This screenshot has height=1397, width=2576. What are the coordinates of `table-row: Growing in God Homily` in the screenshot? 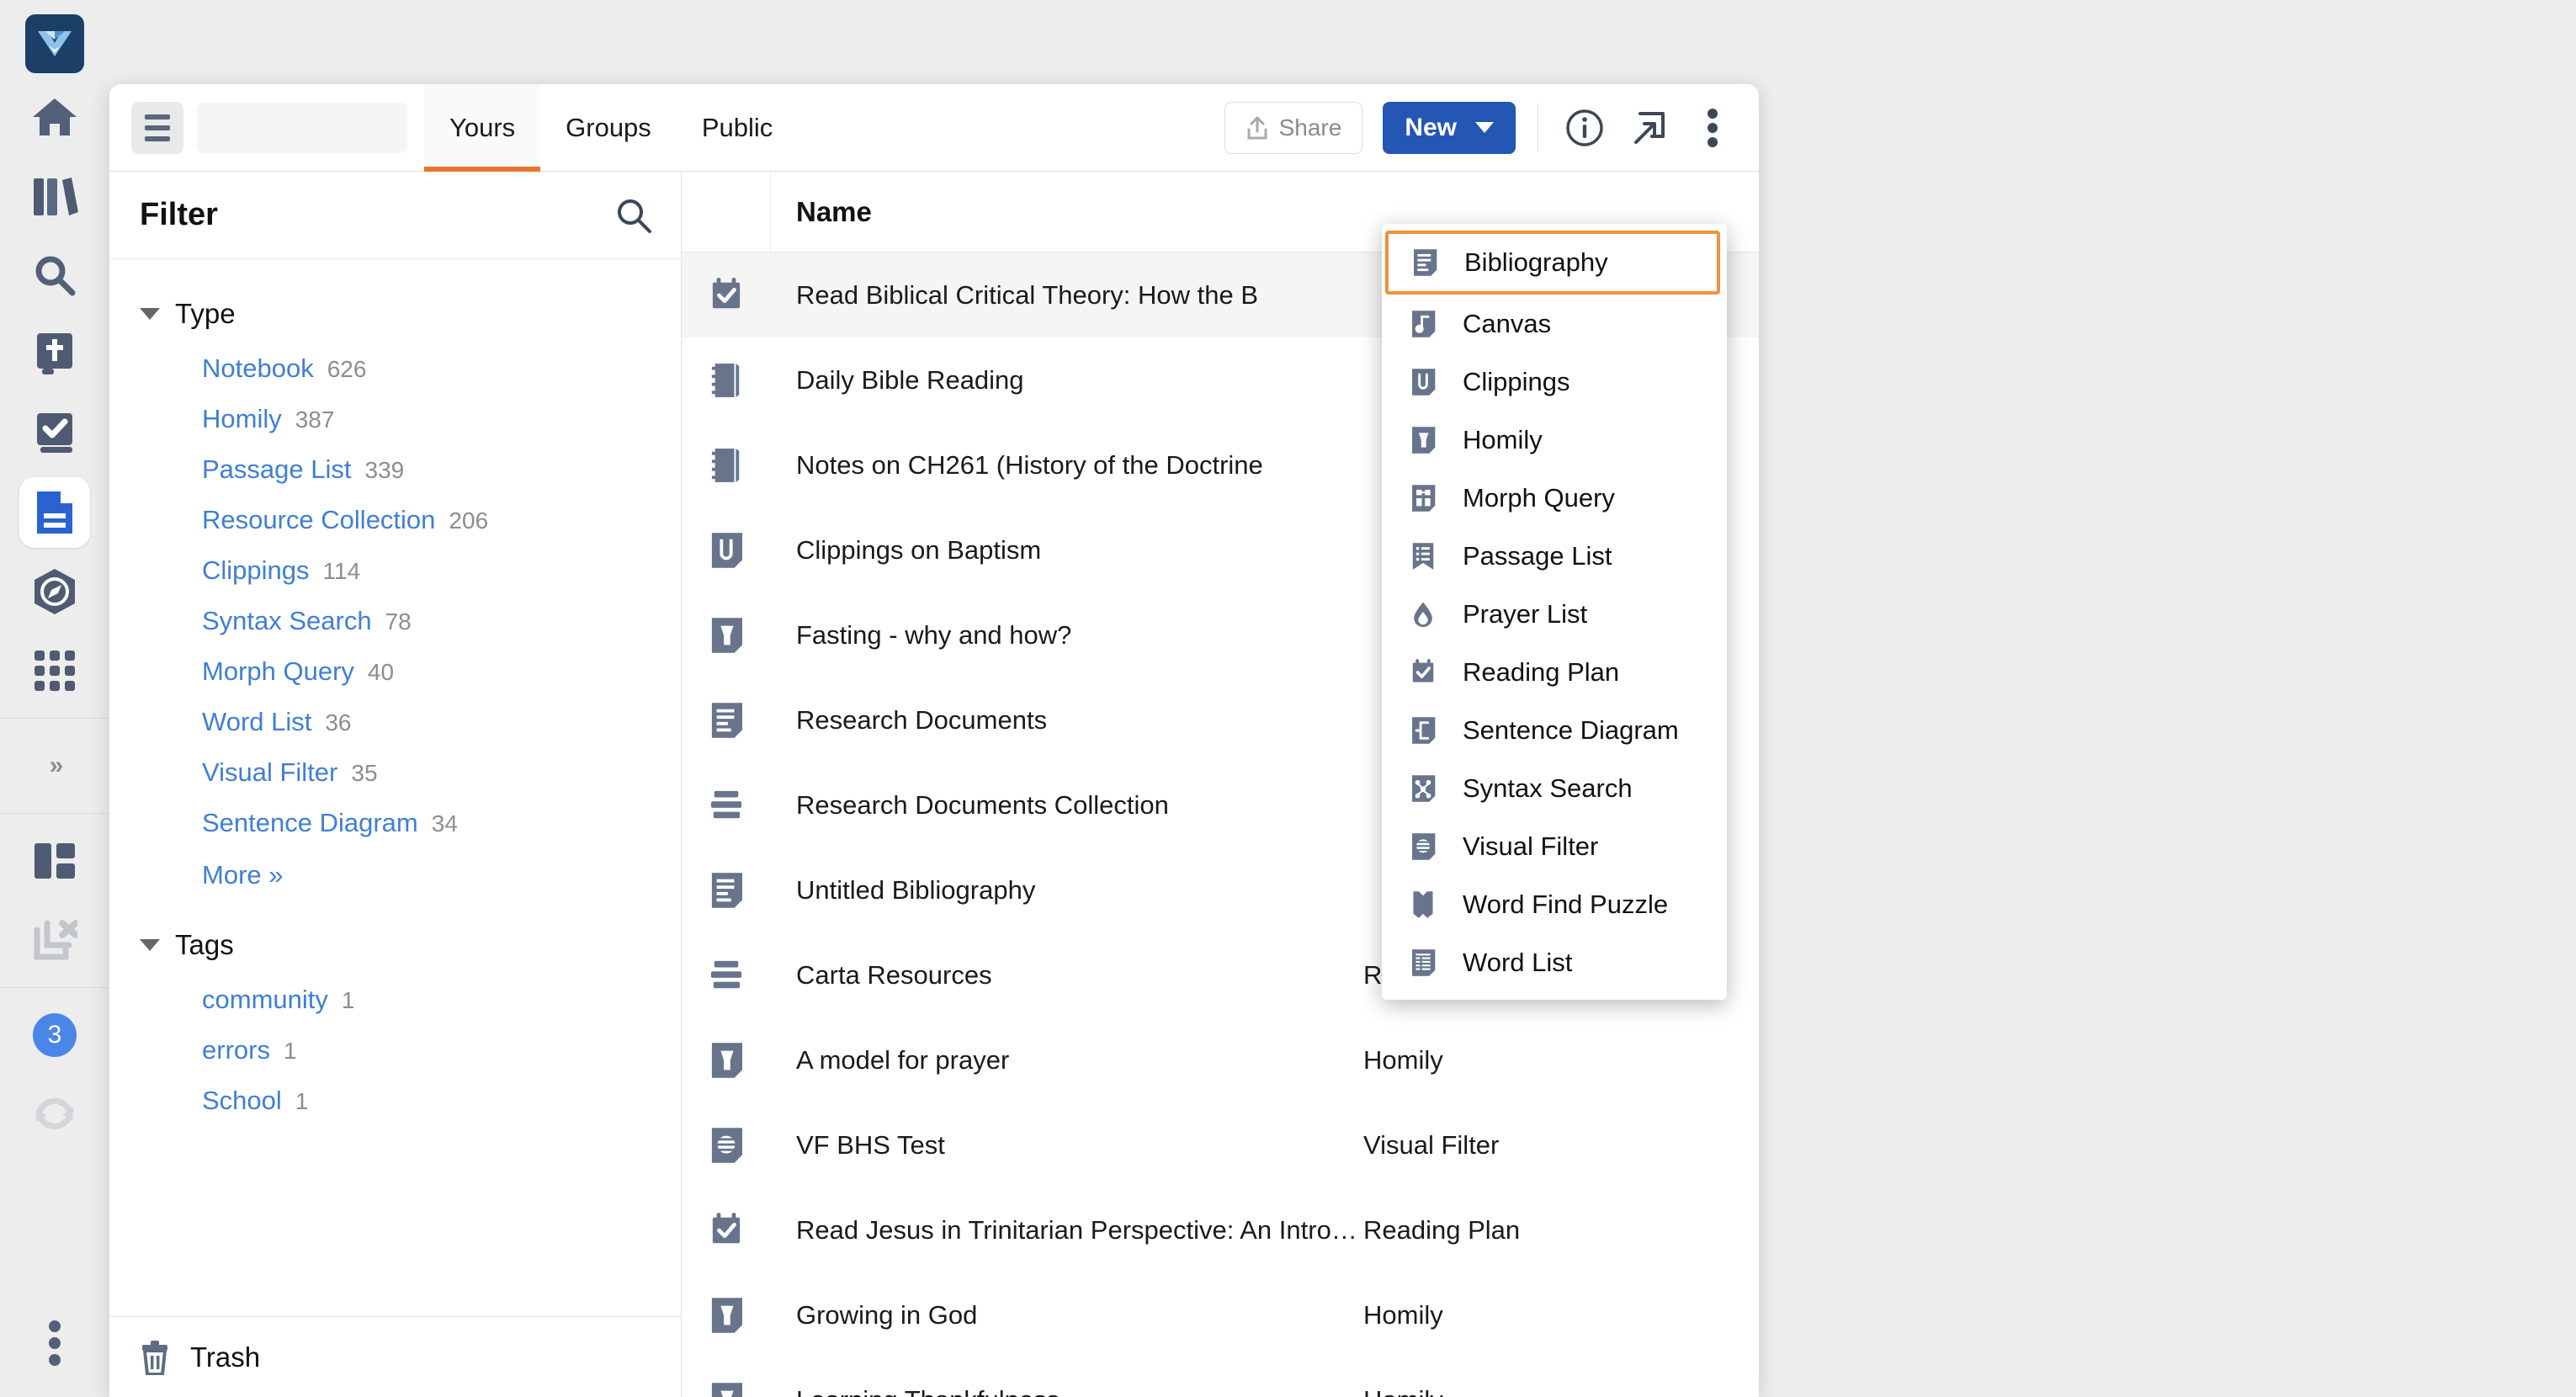 It's located at (1220, 1314).